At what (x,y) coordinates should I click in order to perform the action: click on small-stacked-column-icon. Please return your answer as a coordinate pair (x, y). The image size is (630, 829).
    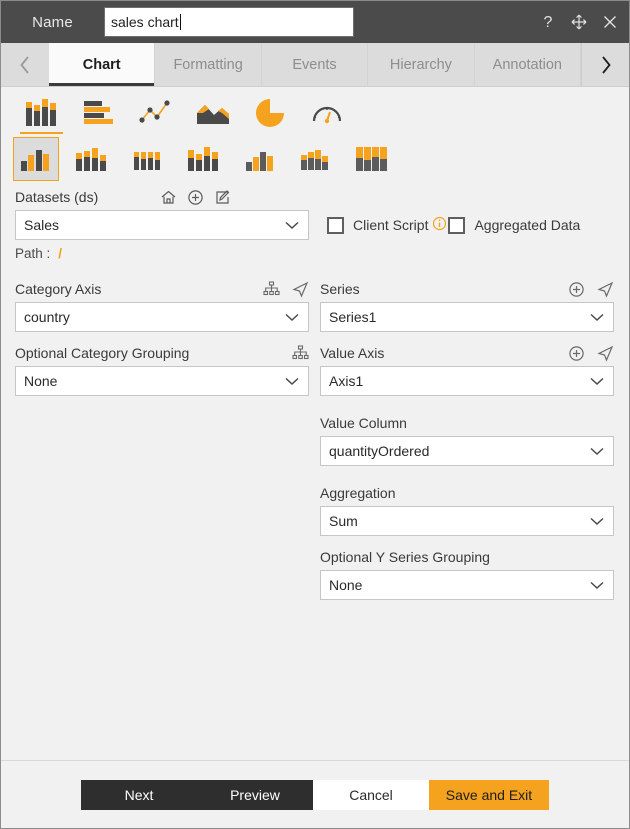
    Looking at the image, I should click on (316, 159).